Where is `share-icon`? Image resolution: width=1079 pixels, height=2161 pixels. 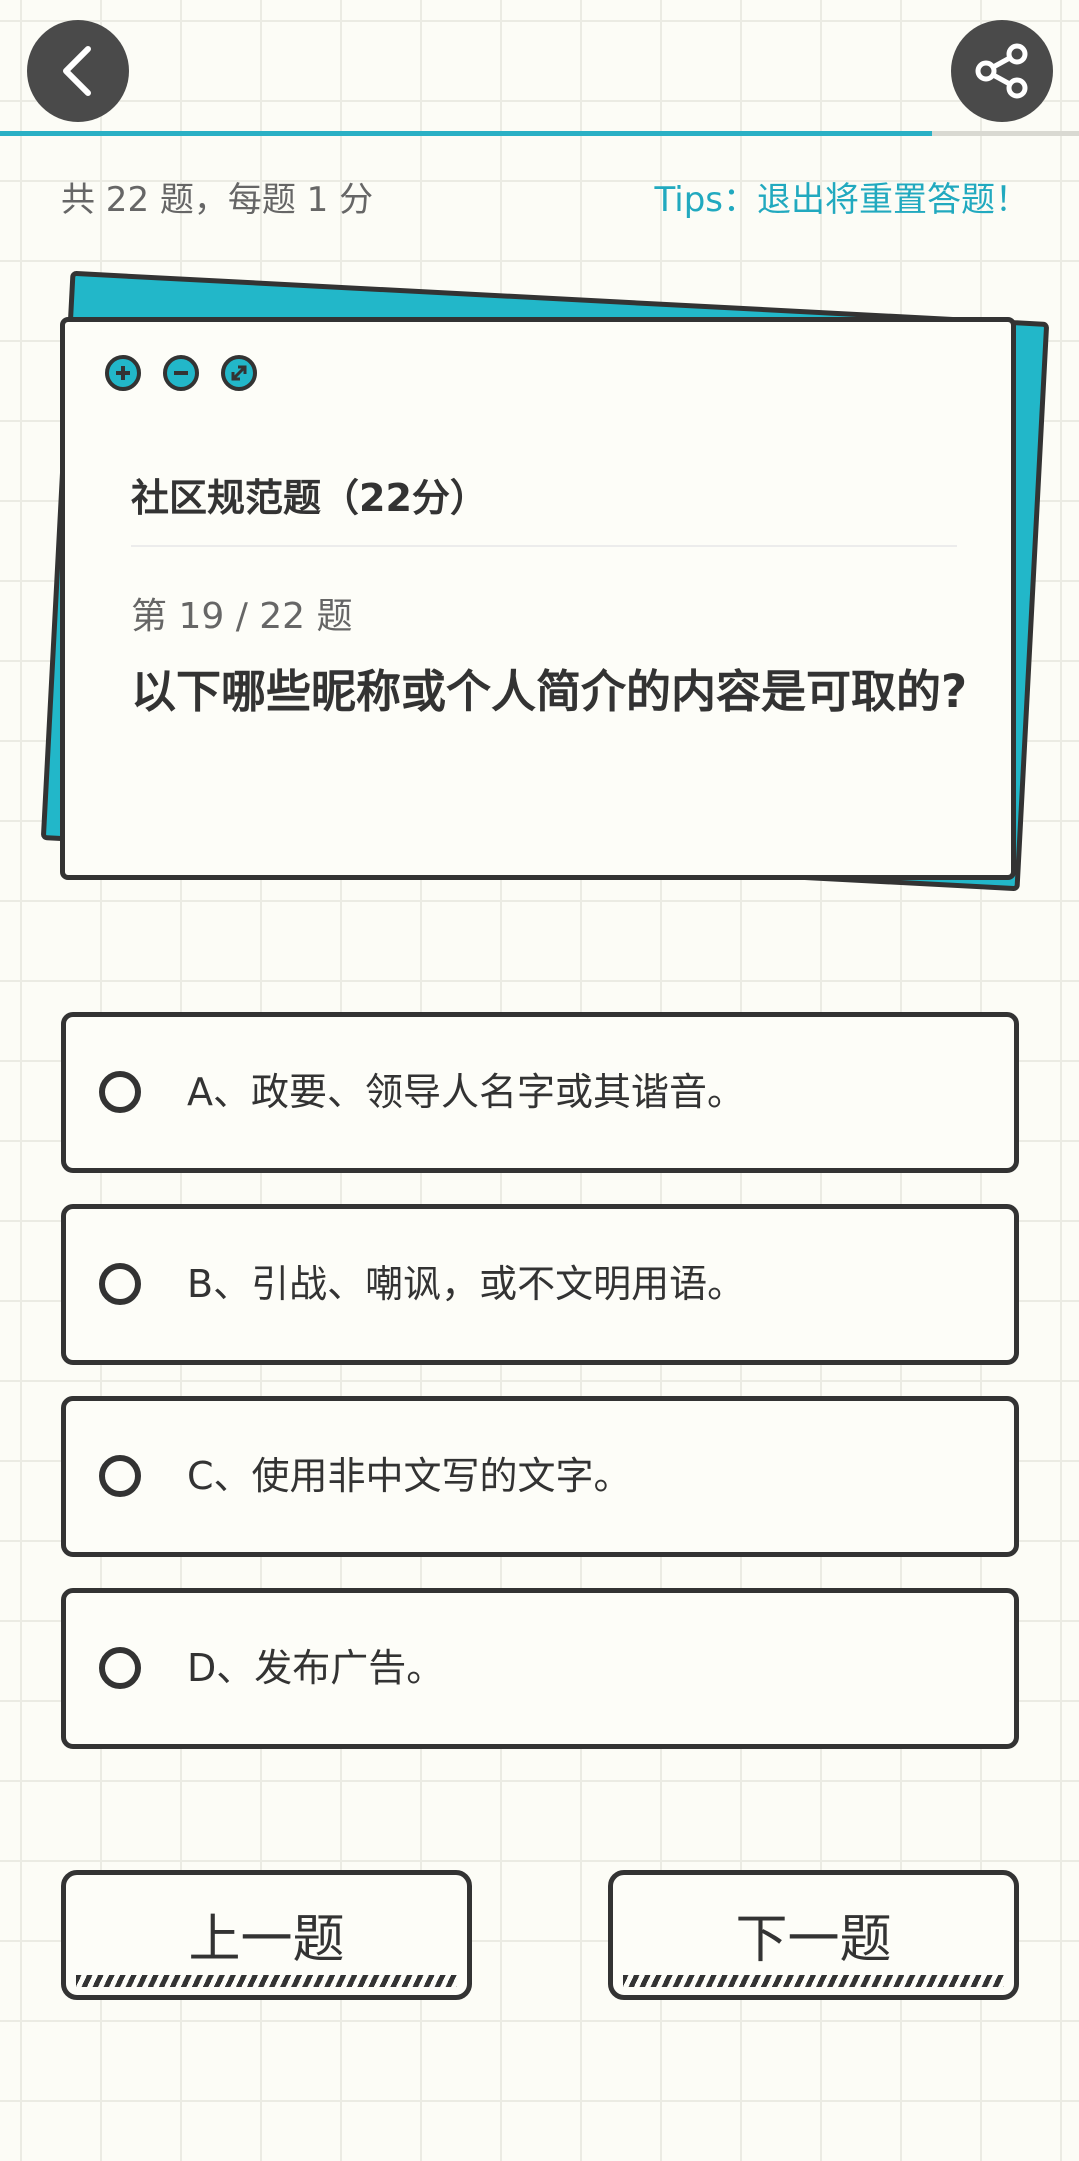 share-icon is located at coordinates (1001, 71).